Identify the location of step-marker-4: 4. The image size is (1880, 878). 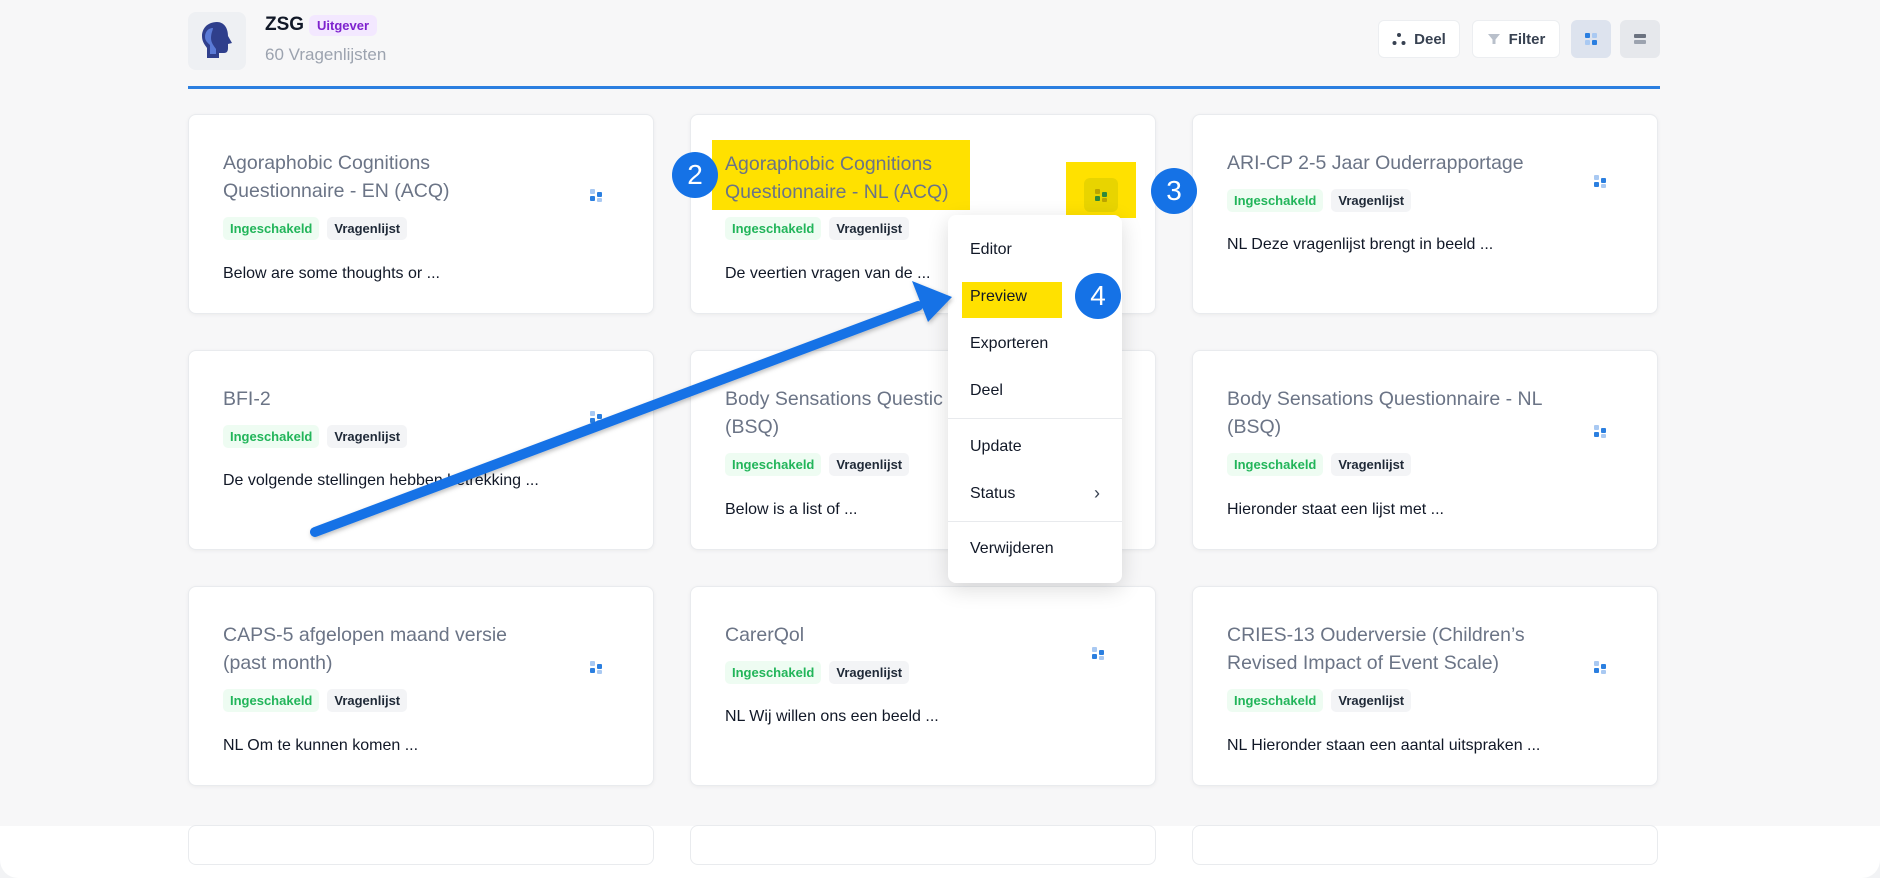
(1098, 296).